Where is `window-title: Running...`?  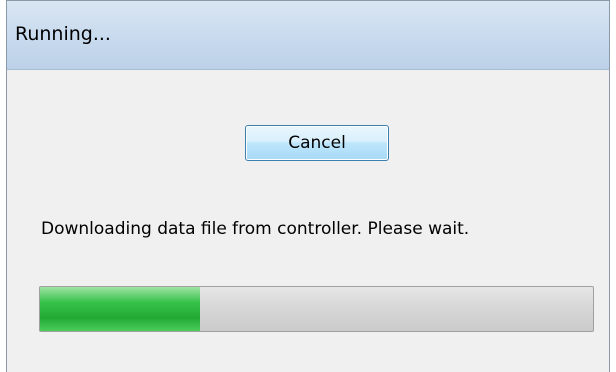 window-title: Running... is located at coordinates (63, 34).